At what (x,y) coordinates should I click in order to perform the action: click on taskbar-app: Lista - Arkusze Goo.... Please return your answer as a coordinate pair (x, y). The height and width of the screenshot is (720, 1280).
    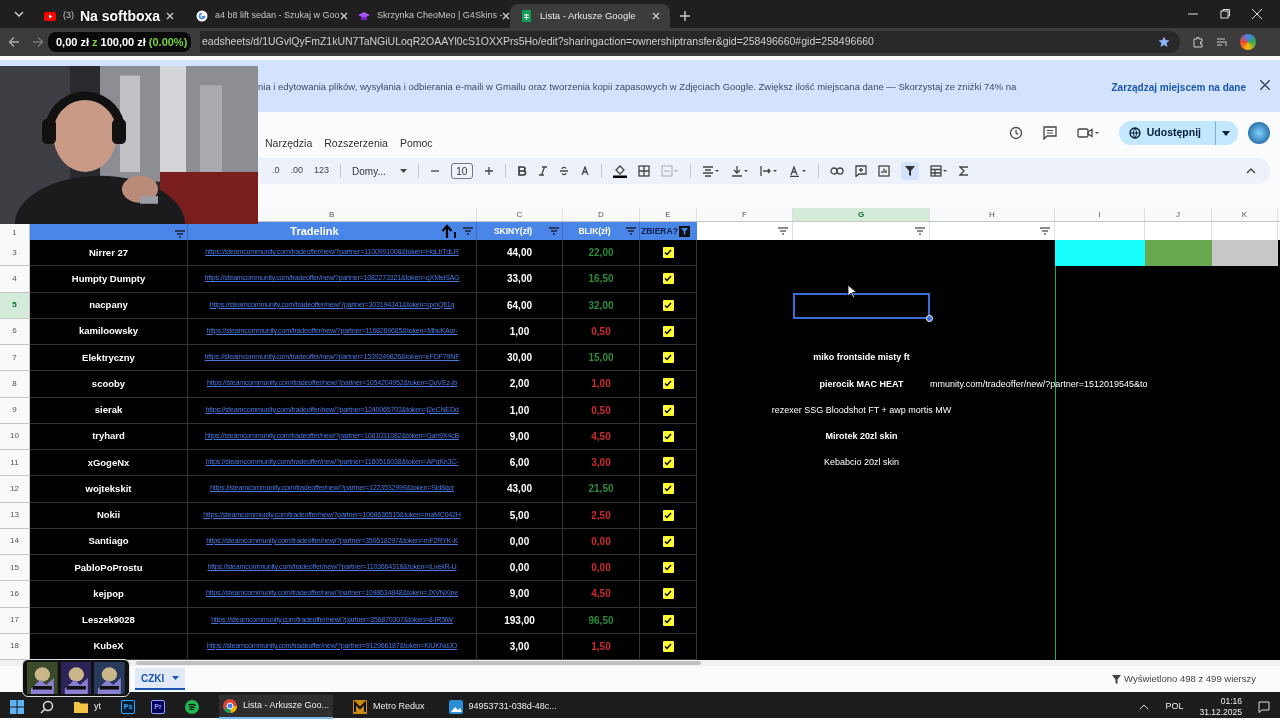
    Looking at the image, I should click on (276, 707).